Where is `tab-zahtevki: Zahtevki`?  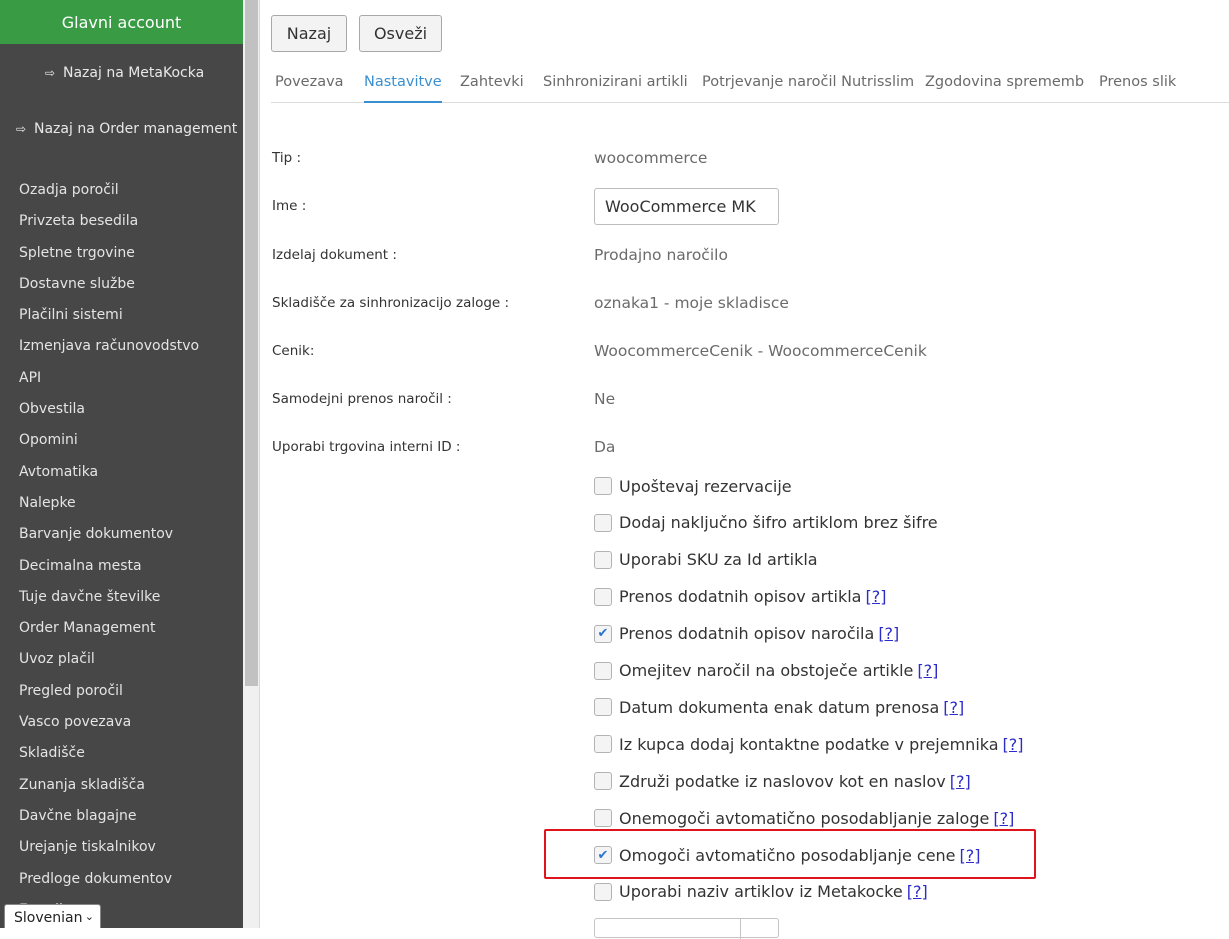 tab-zahtevki: Zahtevki is located at coordinates (492, 82).